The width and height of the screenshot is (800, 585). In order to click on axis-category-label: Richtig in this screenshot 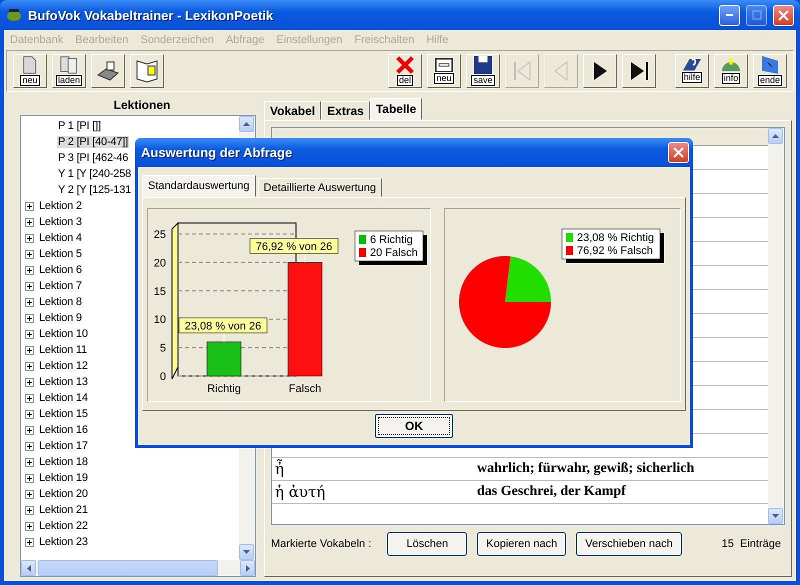, I will do `click(224, 389)`.